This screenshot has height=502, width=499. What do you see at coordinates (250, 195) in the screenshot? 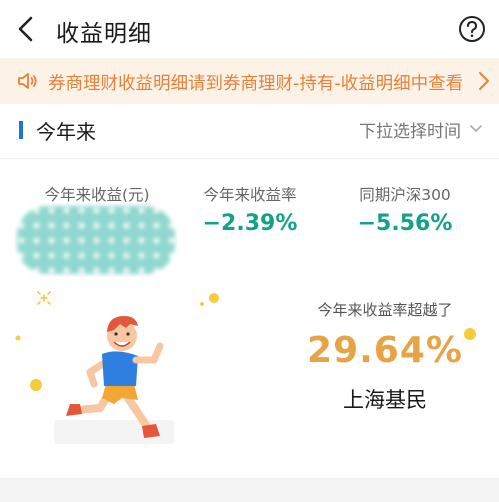
I see `return-rate-label: 今年来收益率` at bounding box center [250, 195].